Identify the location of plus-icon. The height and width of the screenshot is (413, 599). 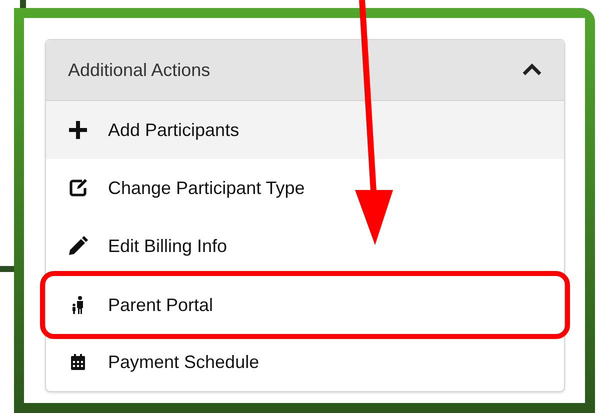
(78, 130).